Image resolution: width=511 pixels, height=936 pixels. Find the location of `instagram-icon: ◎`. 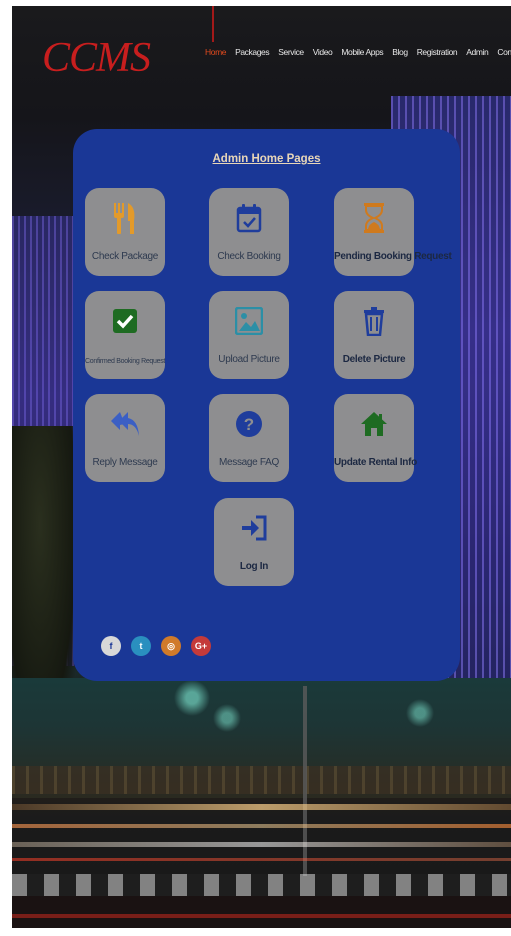

instagram-icon: ◎ is located at coordinates (171, 646).